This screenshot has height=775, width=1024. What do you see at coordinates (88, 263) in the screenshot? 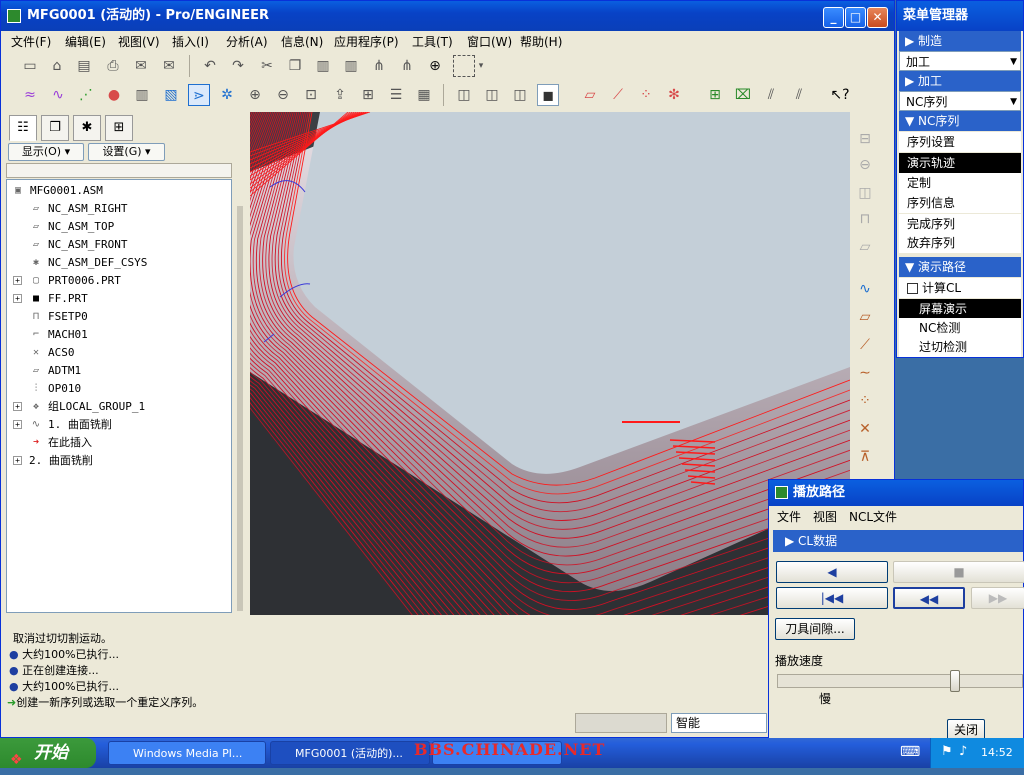
I see `tree-item: ✱ NC_ASM_DEF_CSYS` at bounding box center [88, 263].